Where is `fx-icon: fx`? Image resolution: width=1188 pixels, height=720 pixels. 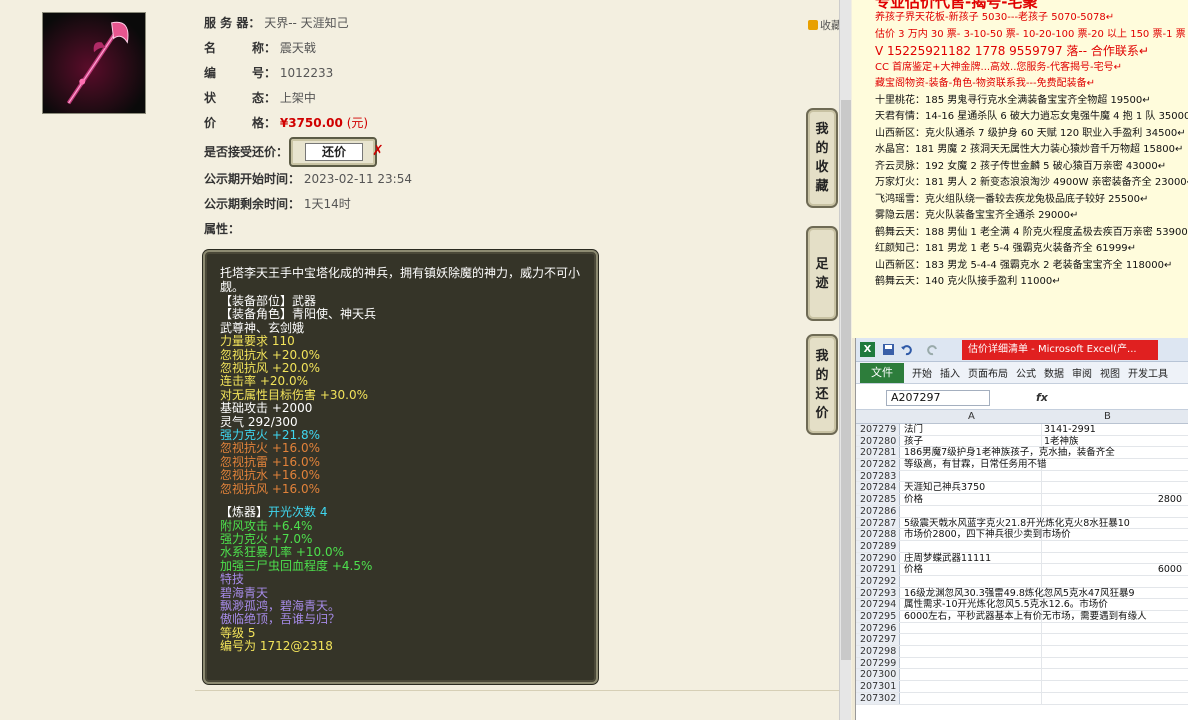
fx-icon: fx is located at coordinates (1042, 397).